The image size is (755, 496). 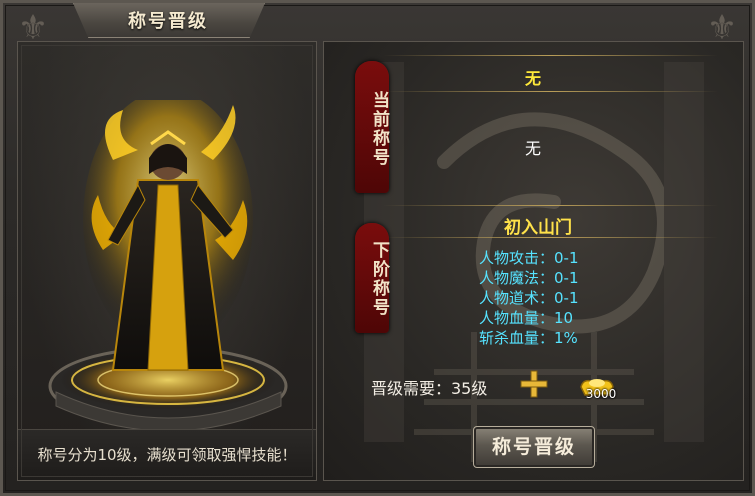 I want to click on stat-hp: 人物血量：10, so click(x=526, y=318).